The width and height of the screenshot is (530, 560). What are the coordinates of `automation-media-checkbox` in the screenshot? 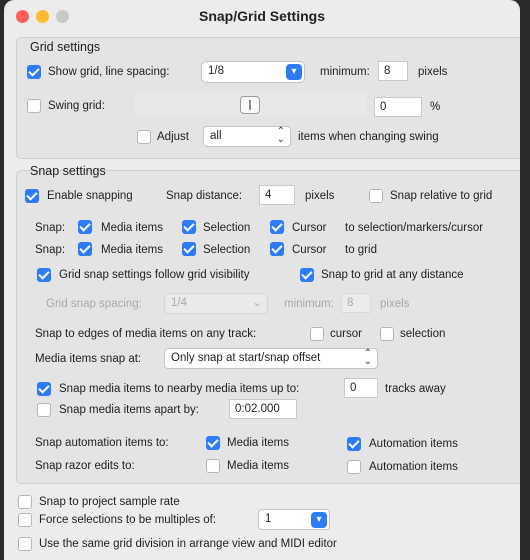 It's located at (213, 443).